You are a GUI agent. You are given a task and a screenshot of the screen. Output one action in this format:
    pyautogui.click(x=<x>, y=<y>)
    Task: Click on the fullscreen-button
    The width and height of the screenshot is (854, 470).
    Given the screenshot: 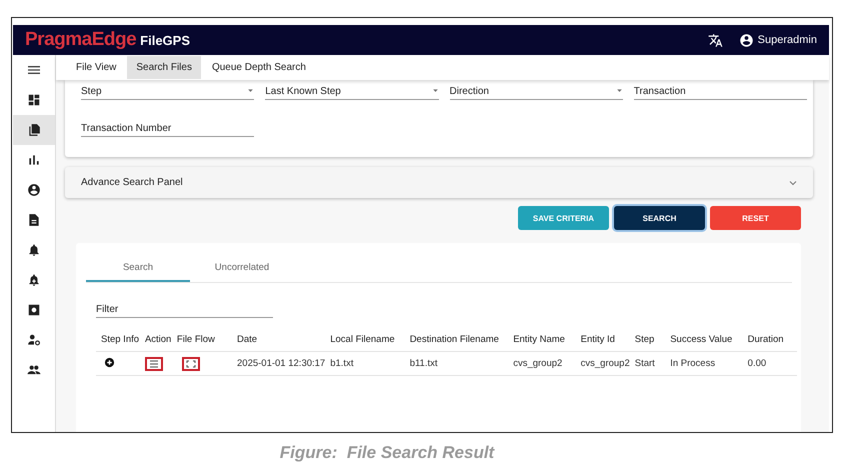 What is the action you would take?
    pyautogui.click(x=191, y=363)
    